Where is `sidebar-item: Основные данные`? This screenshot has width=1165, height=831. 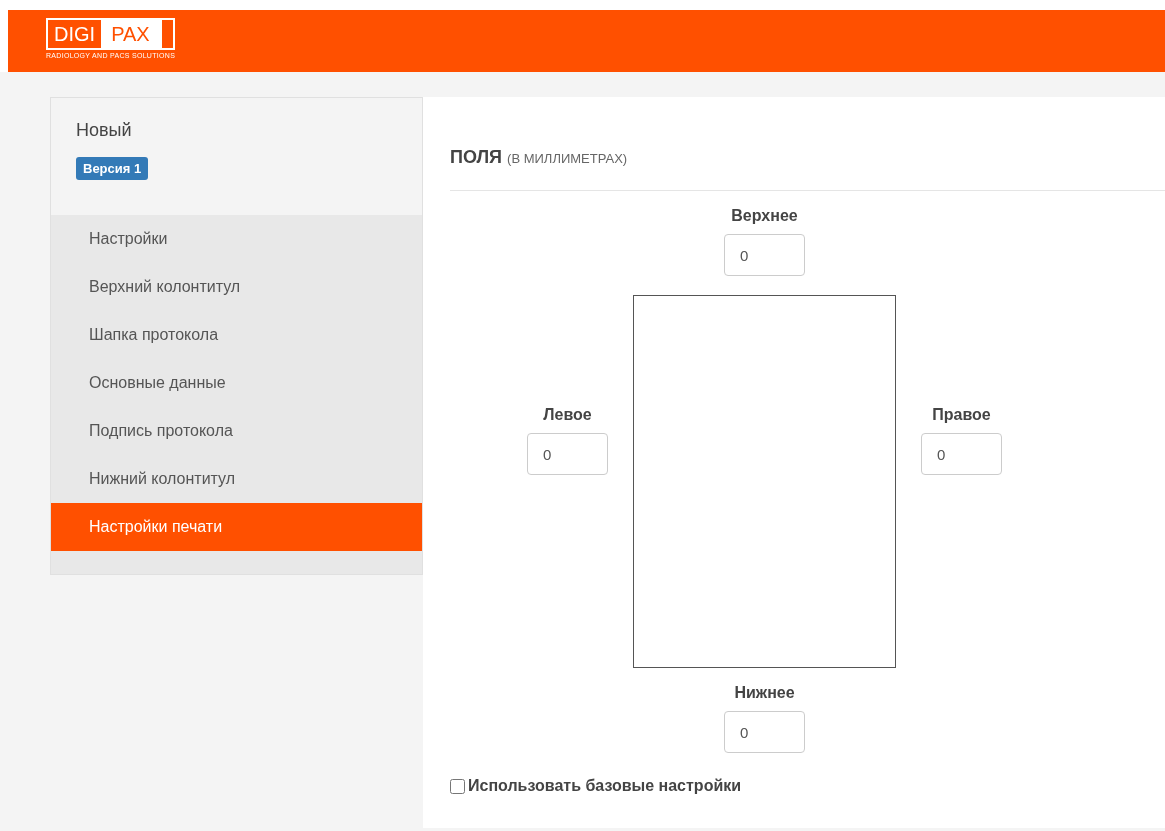
sidebar-item: Основные данные is located at coordinates (236, 383).